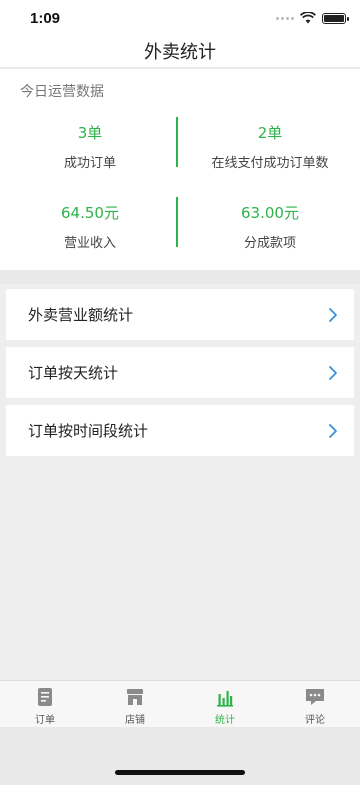 The image size is (360, 785). Describe the element at coordinates (180, 314) in the screenshot. I see `menu-item-sales-stats: 外卖营业额统计` at that location.